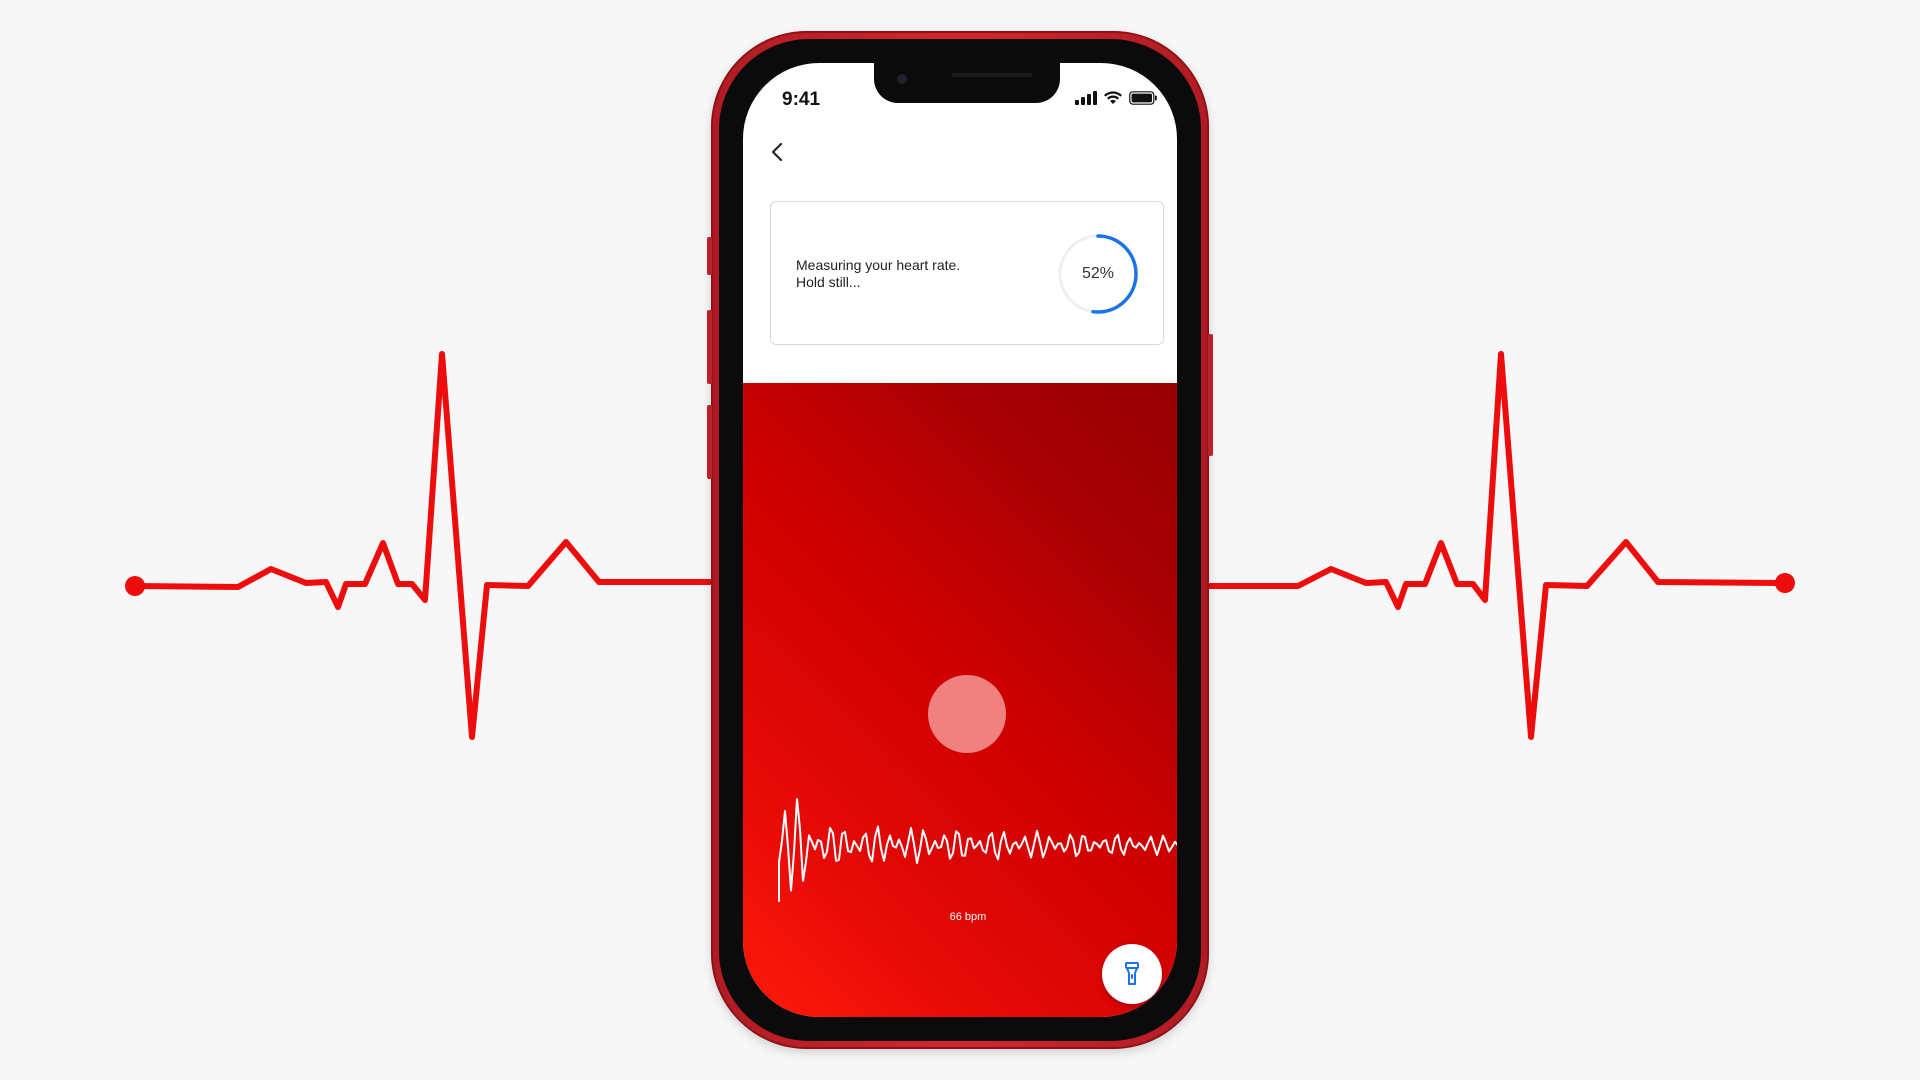 Image resolution: width=1920 pixels, height=1080 pixels. I want to click on progress-percent-label: 52%, so click(1098, 273).